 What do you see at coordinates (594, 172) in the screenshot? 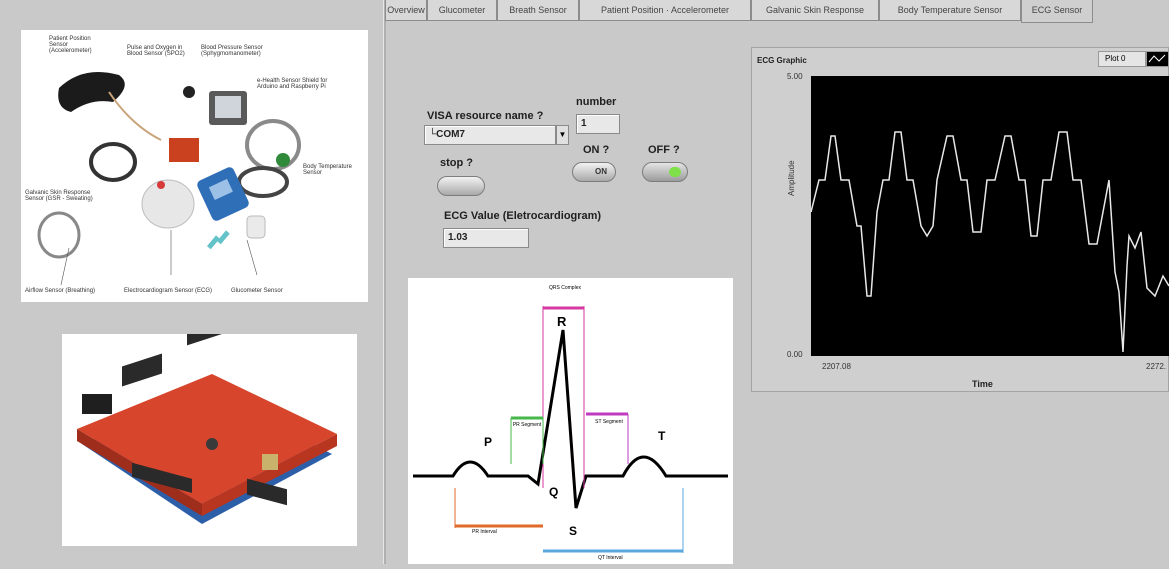
I see `on-switch: ON` at bounding box center [594, 172].